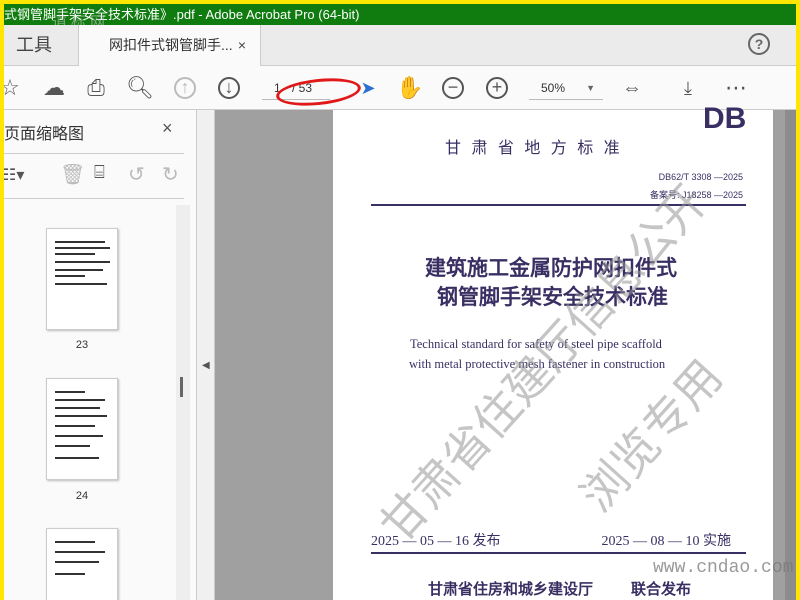  What do you see at coordinates (736, 88) in the screenshot?
I see `more-options-icon: ⋯` at bounding box center [736, 88].